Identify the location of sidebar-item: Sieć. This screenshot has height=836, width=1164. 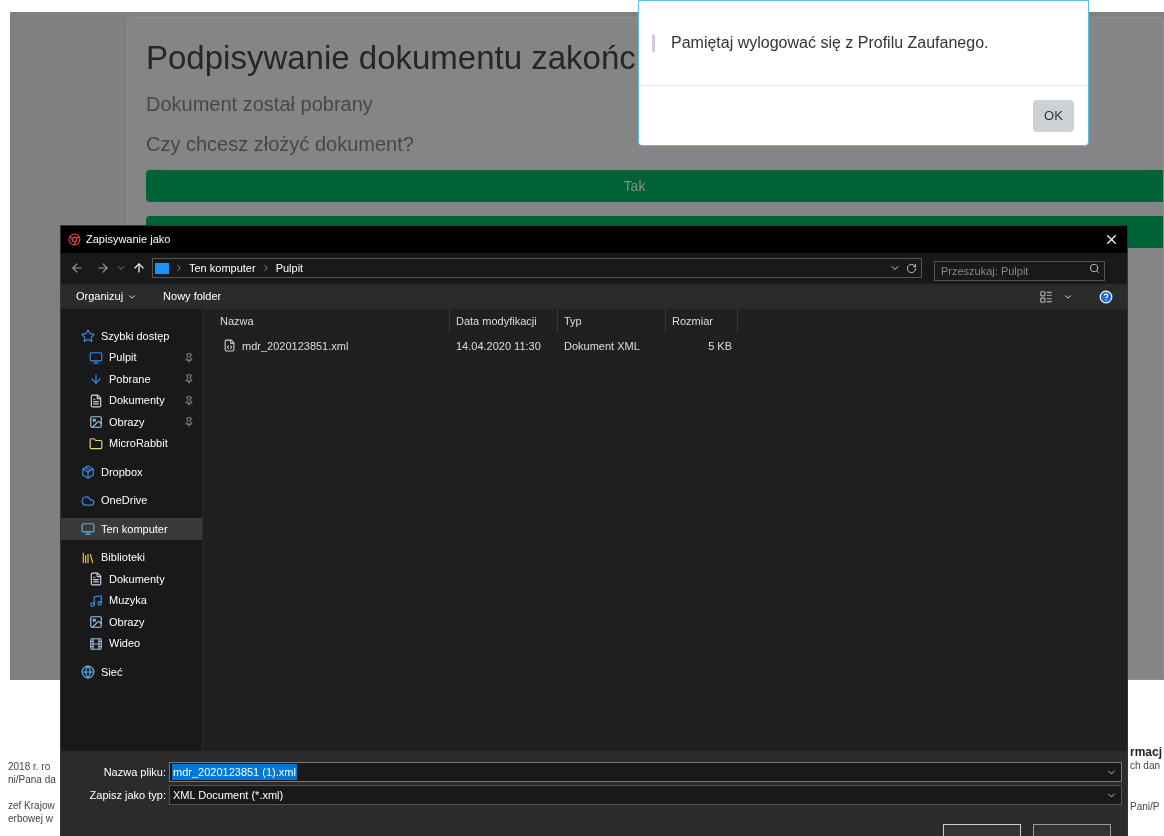
(131, 672).